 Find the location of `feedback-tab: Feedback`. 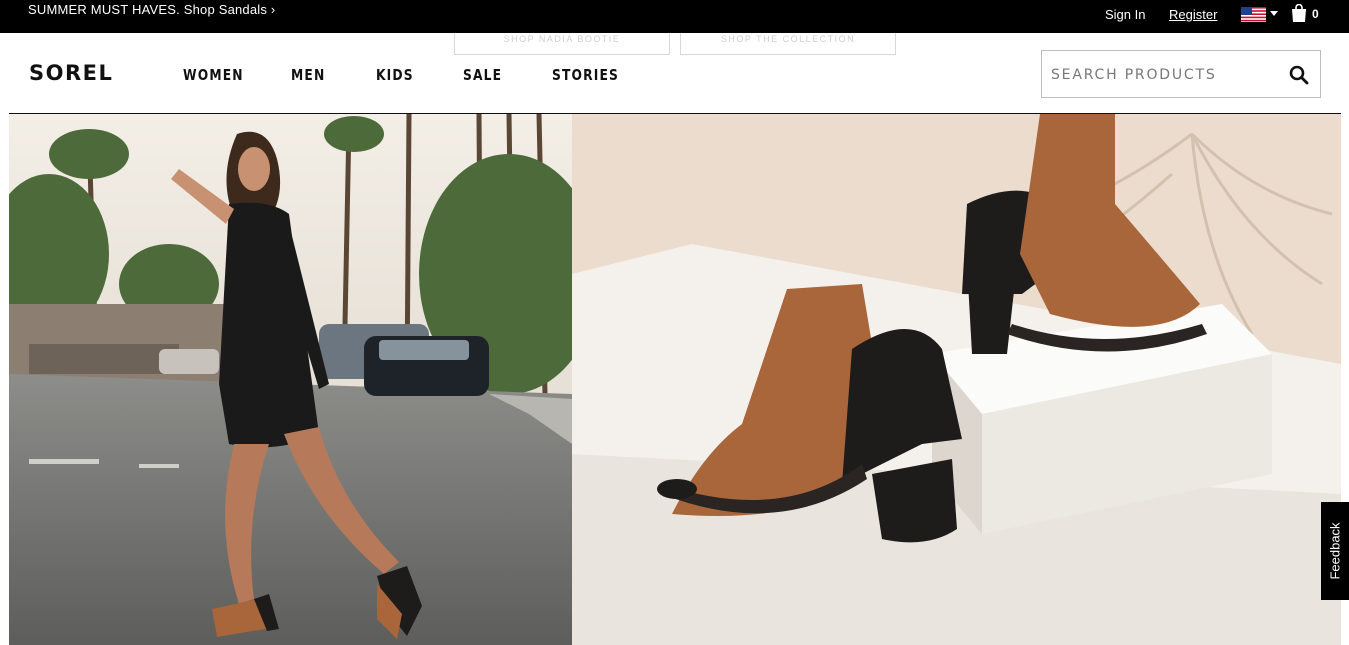

feedback-tab: Feedback is located at coordinates (1335, 551).